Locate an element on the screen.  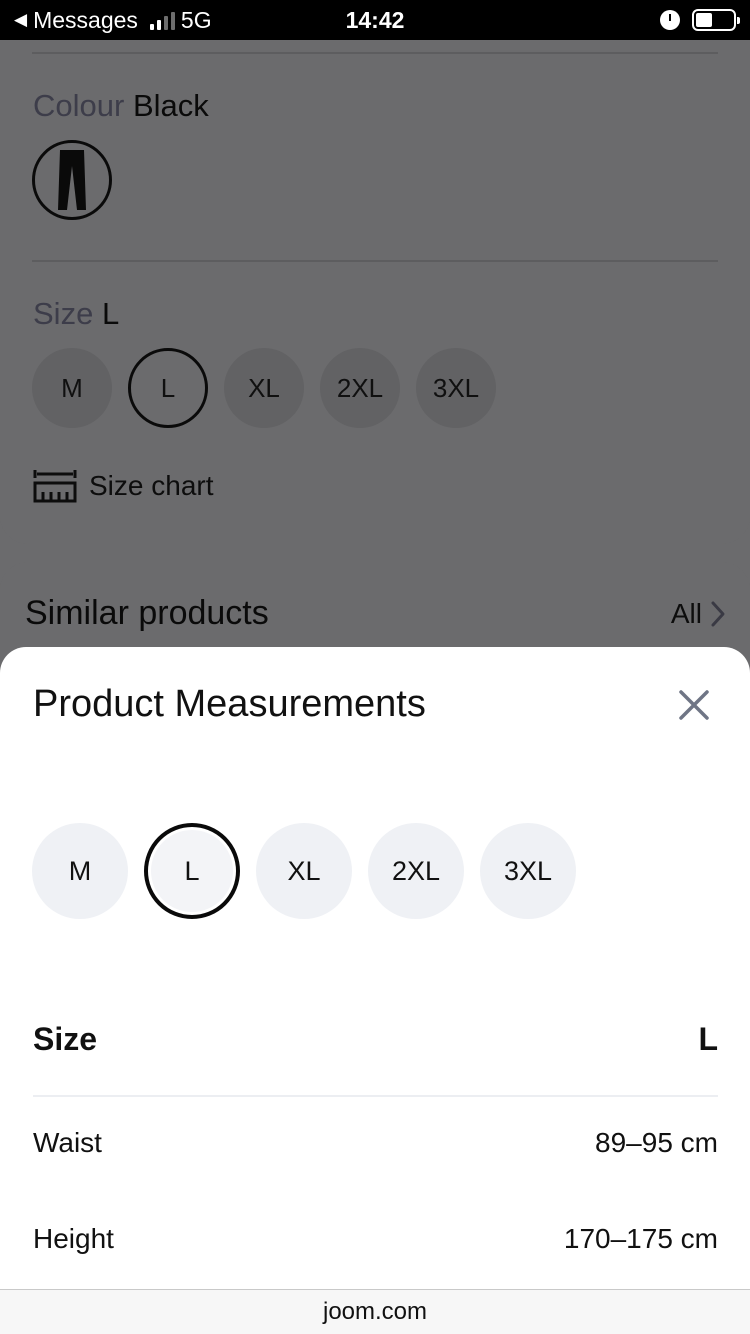
measurements-header-row: Size L is located at coordinates (375, 1039).